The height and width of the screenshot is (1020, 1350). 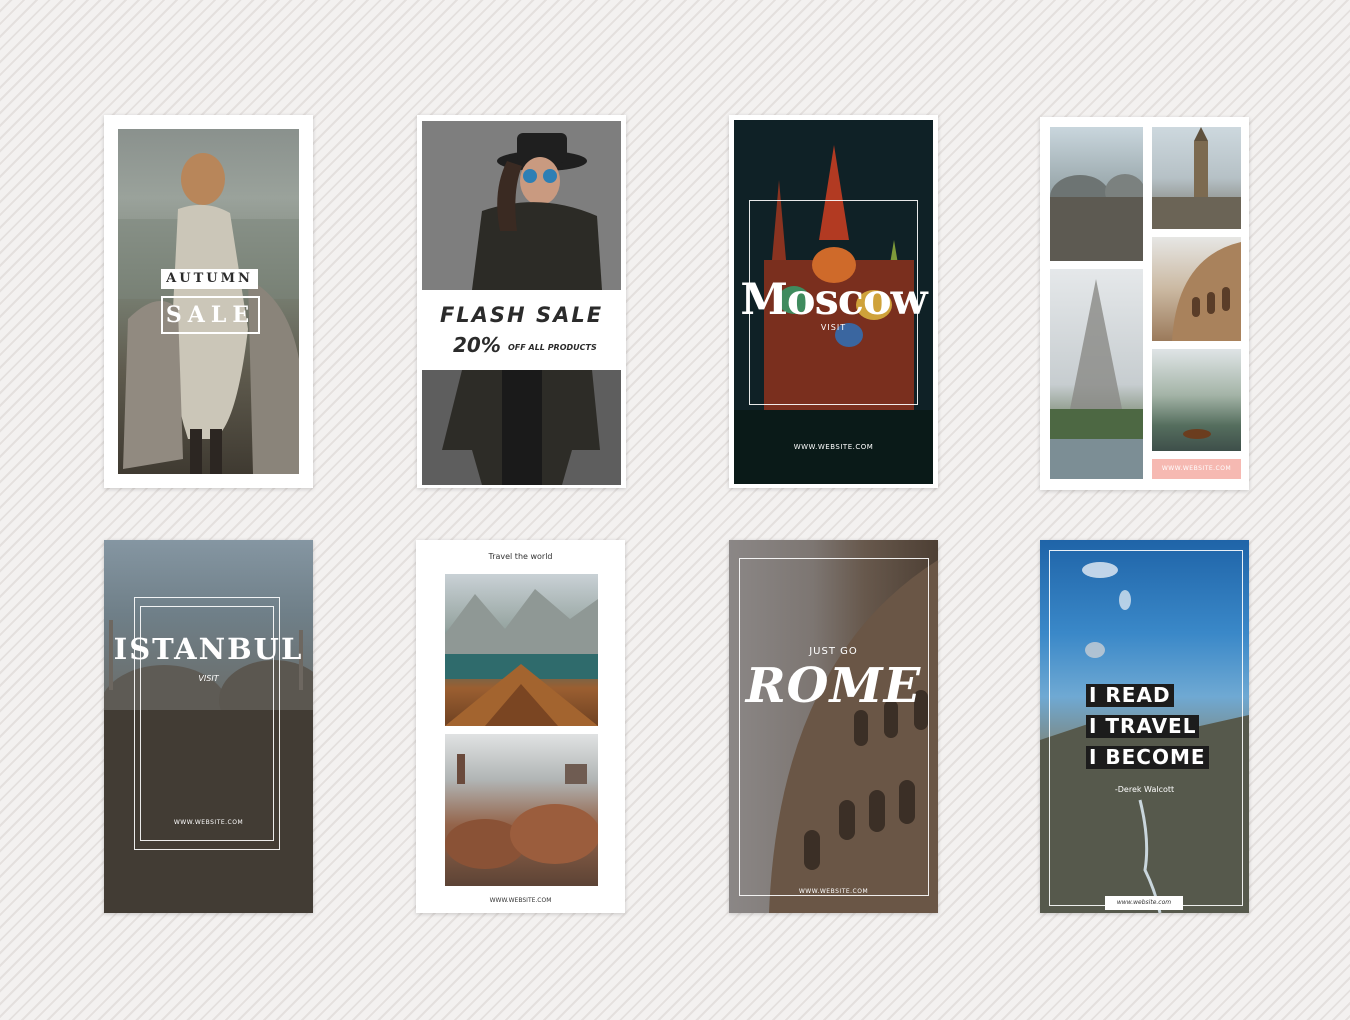 I want to click on quote-line-3: I BECOME, so click(x=1147, y=757).